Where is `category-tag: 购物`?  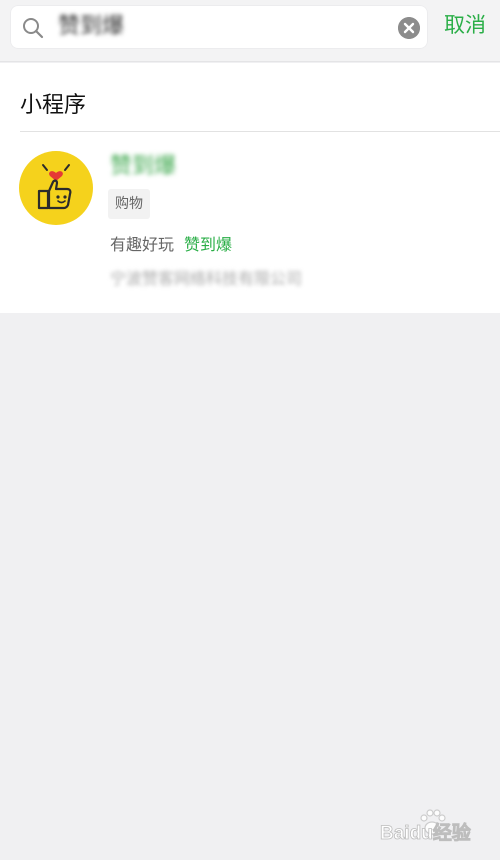
category-tag: 购物 is located at coordinates (129, 204).